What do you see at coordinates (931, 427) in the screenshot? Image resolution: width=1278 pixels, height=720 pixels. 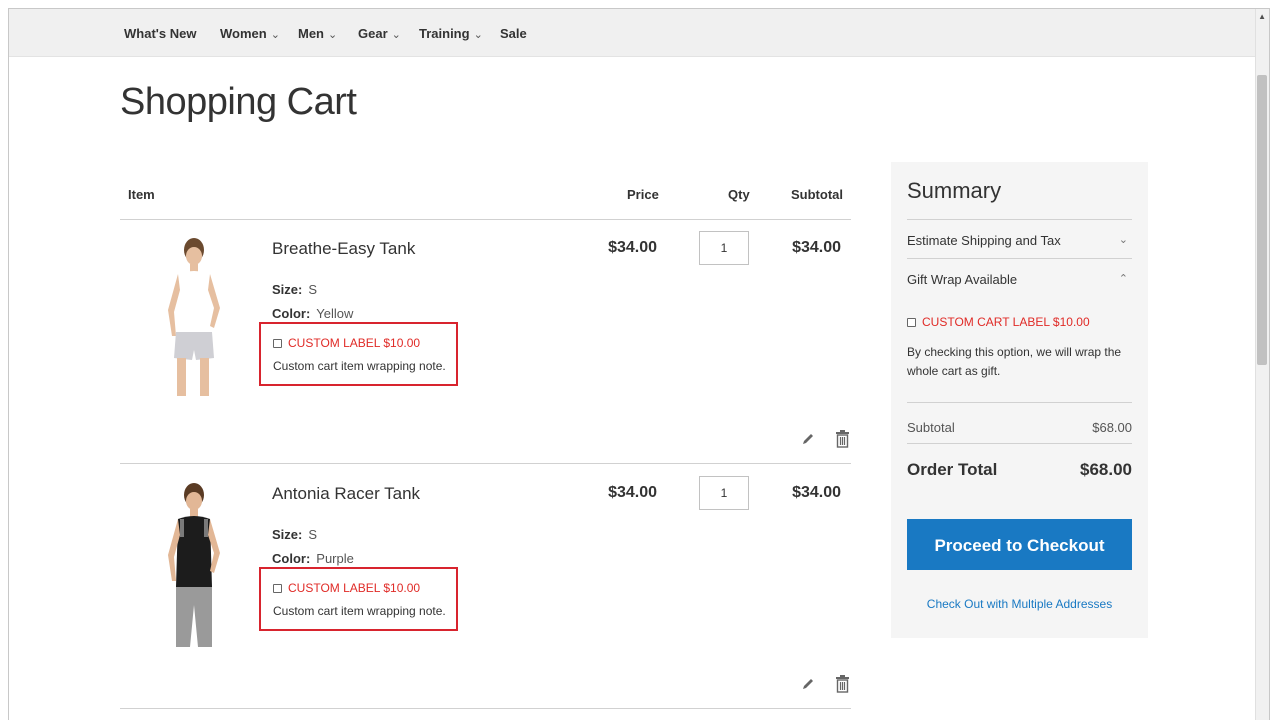 I see `subtotal-label: Subtotal` at bounding box center [931, 427].